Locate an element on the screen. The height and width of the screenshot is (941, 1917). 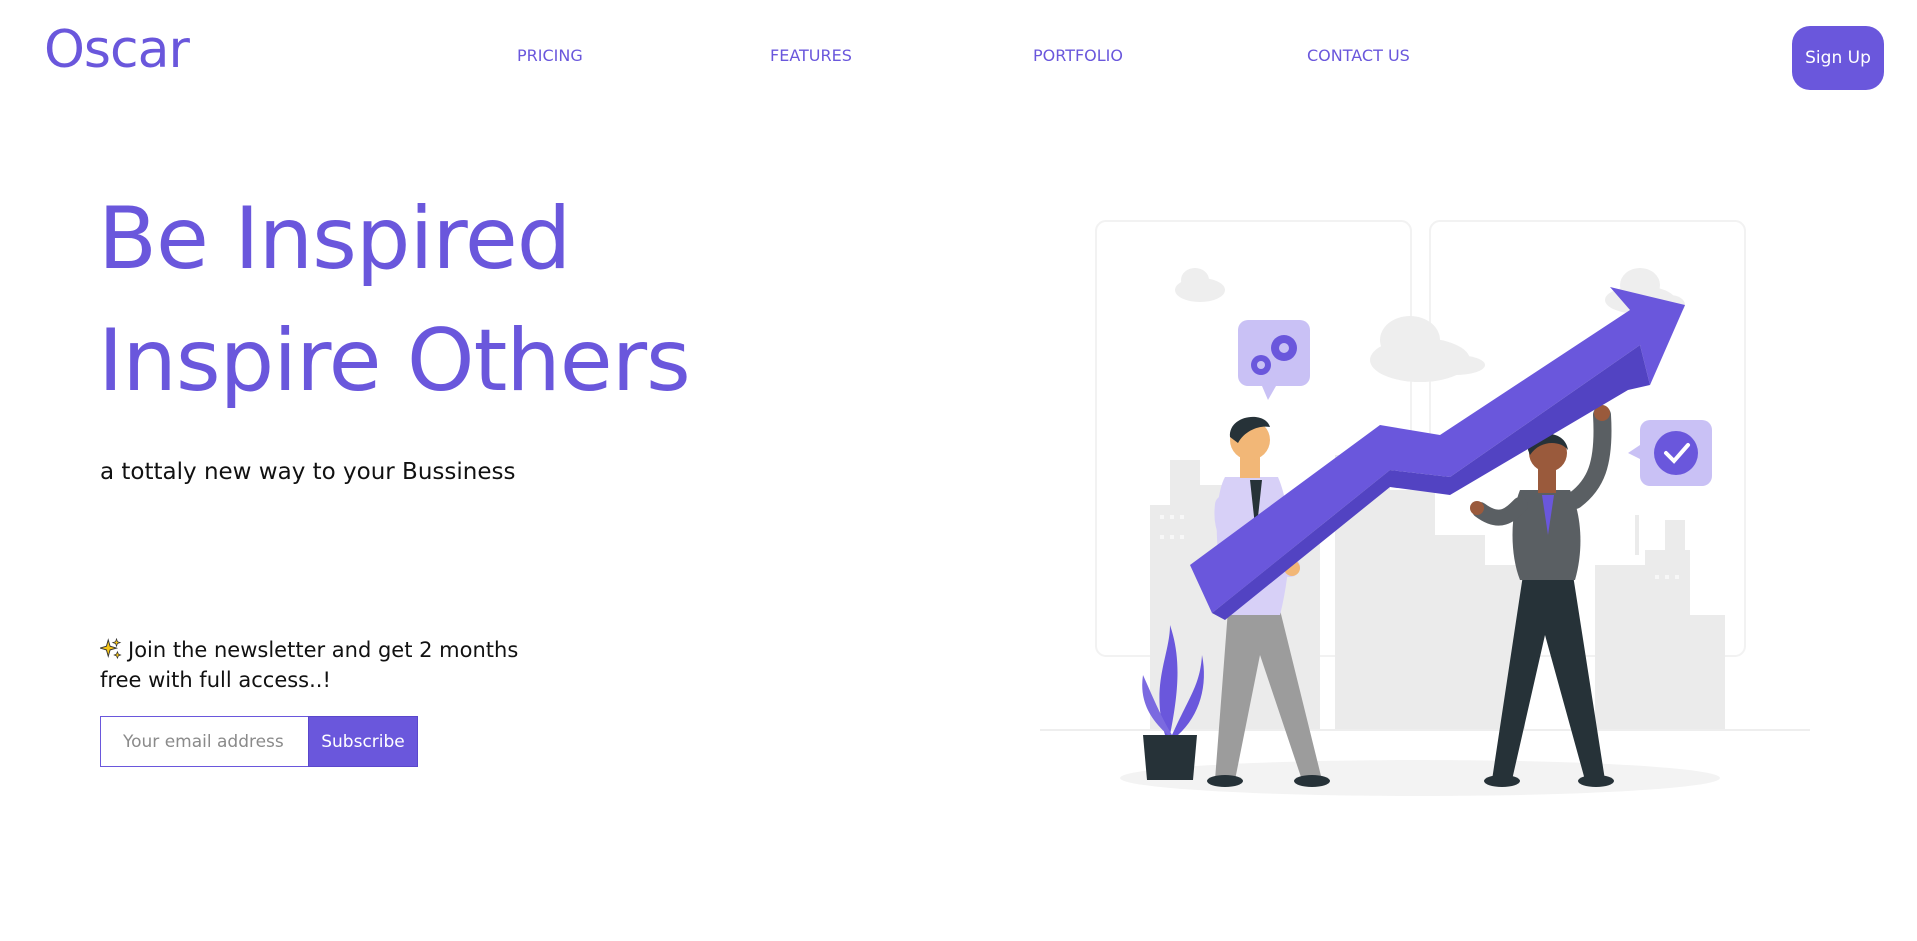
nav-link-contact: CONTACT US is located at coordinates (1358, 55).